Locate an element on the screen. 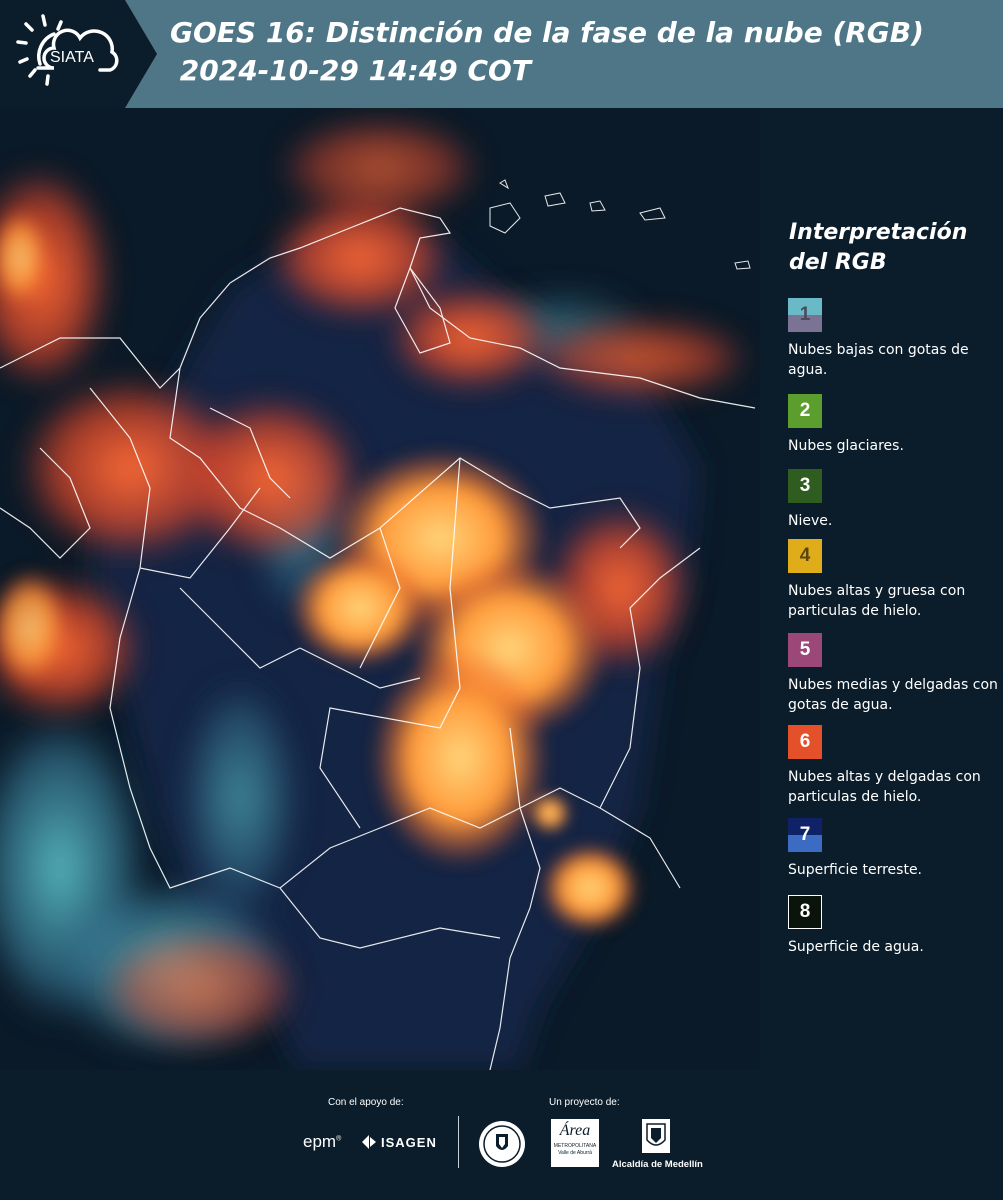 This screenshot has width=1003, height=1200. area-logo-subtext: METROPOLITANA is located at coordinates (575, 1146).